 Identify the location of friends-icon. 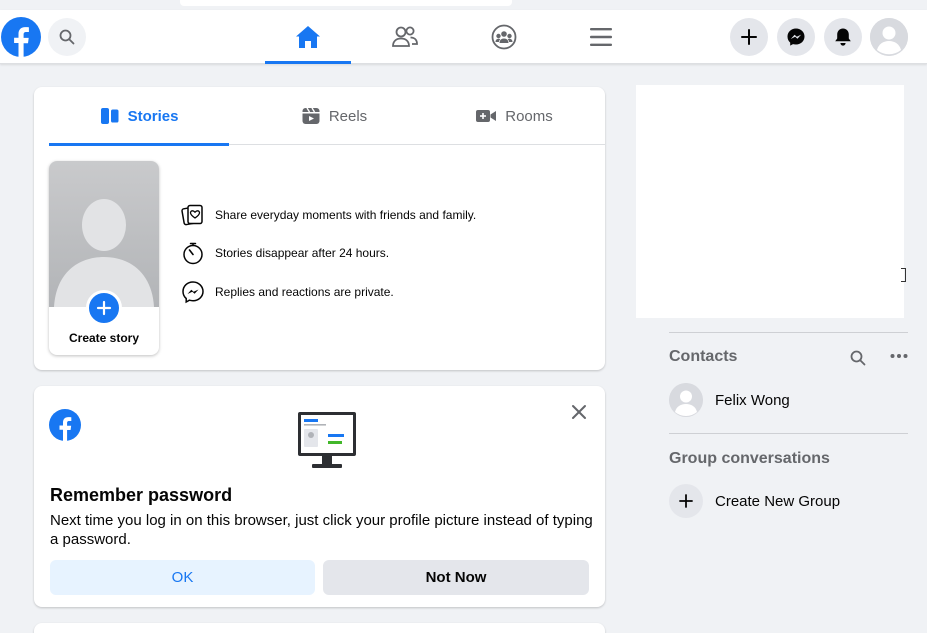
(405, 37).